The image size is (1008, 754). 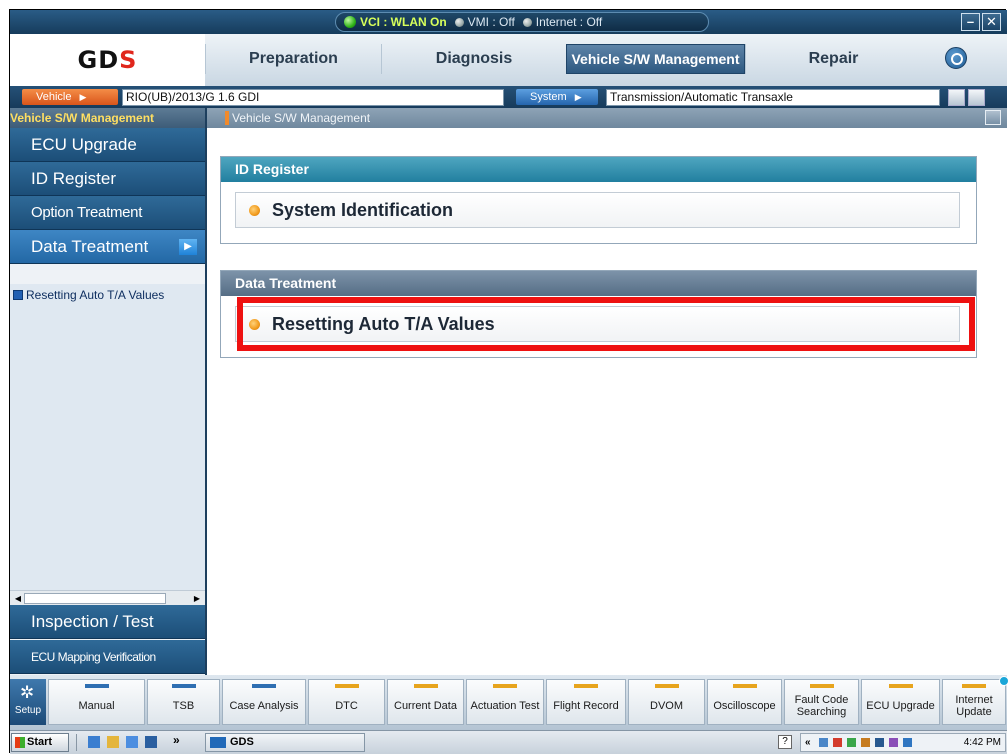 What do you see at coordinates (254, 210) in the screenshot?
I see `bullet-icon` at bounding box center [254, 210].